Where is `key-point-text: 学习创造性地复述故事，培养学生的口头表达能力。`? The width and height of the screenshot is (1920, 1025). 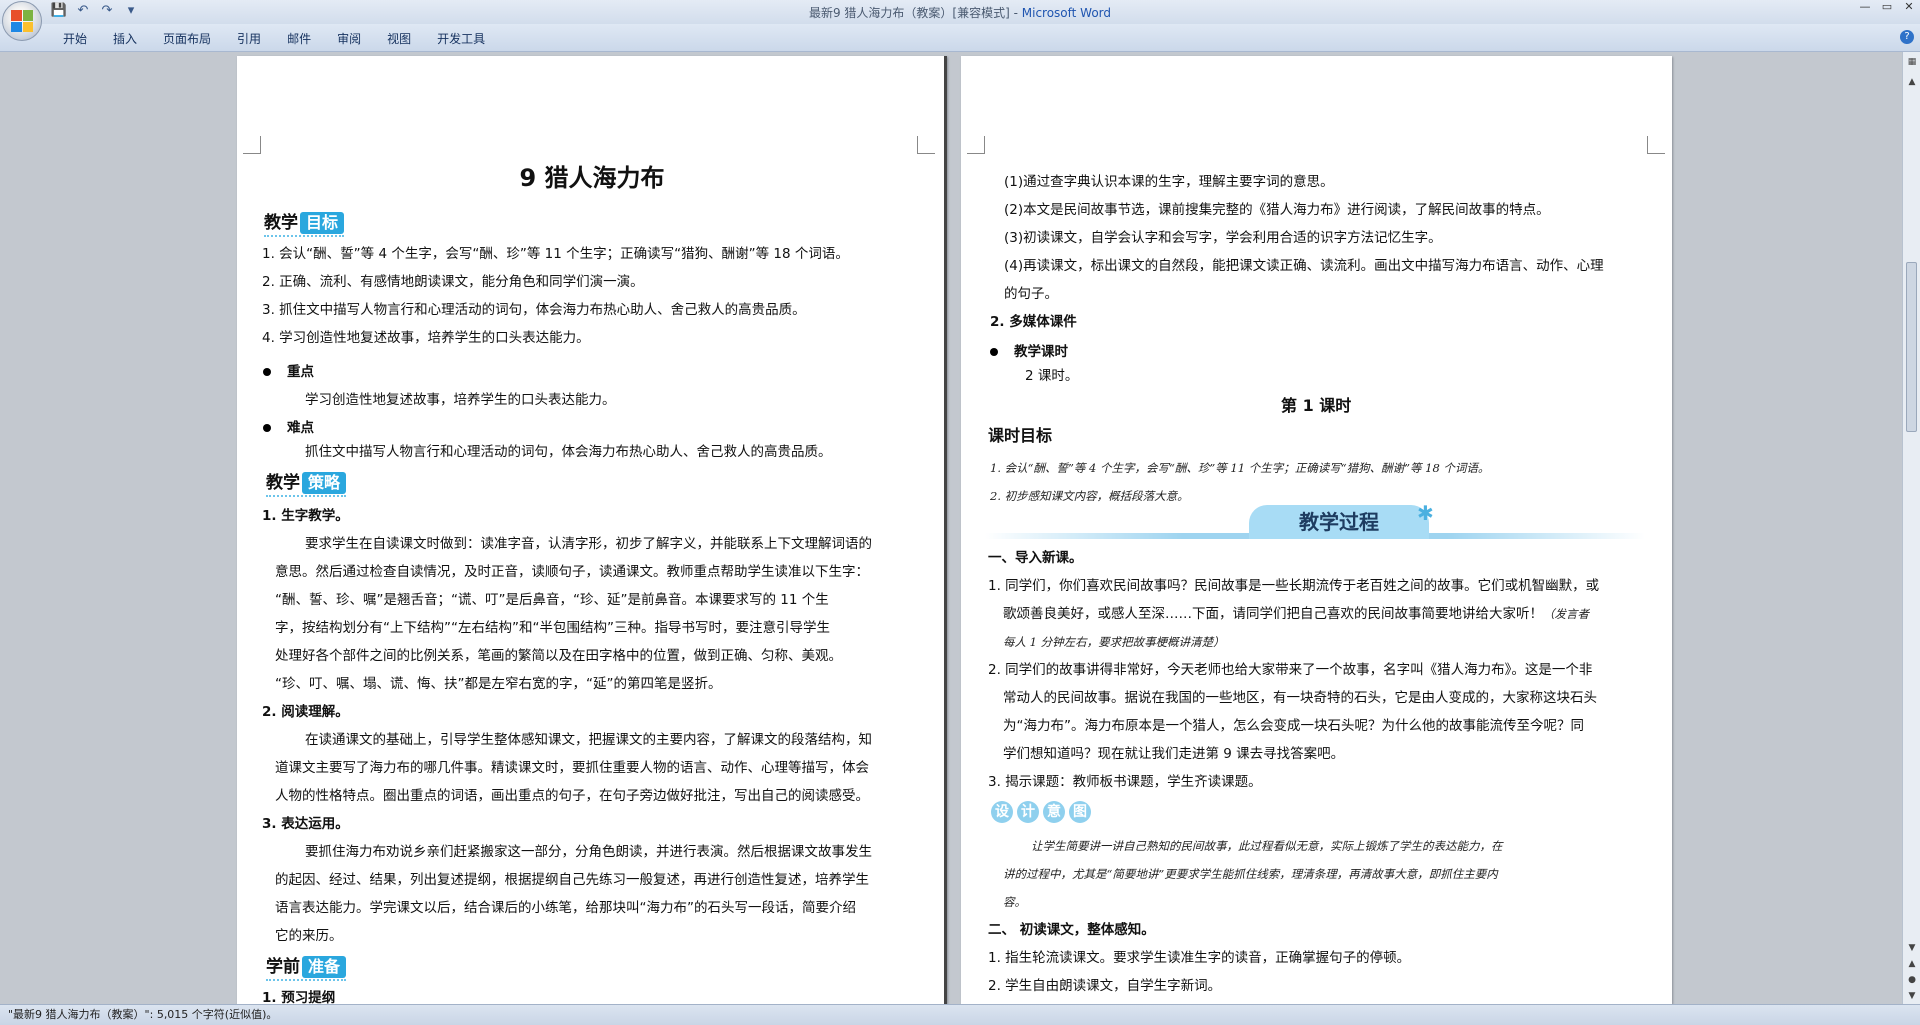 key-point-text: 学习创造性地复述故事，培养学生的口头表达能力。 is located at coordinates (460, 400).